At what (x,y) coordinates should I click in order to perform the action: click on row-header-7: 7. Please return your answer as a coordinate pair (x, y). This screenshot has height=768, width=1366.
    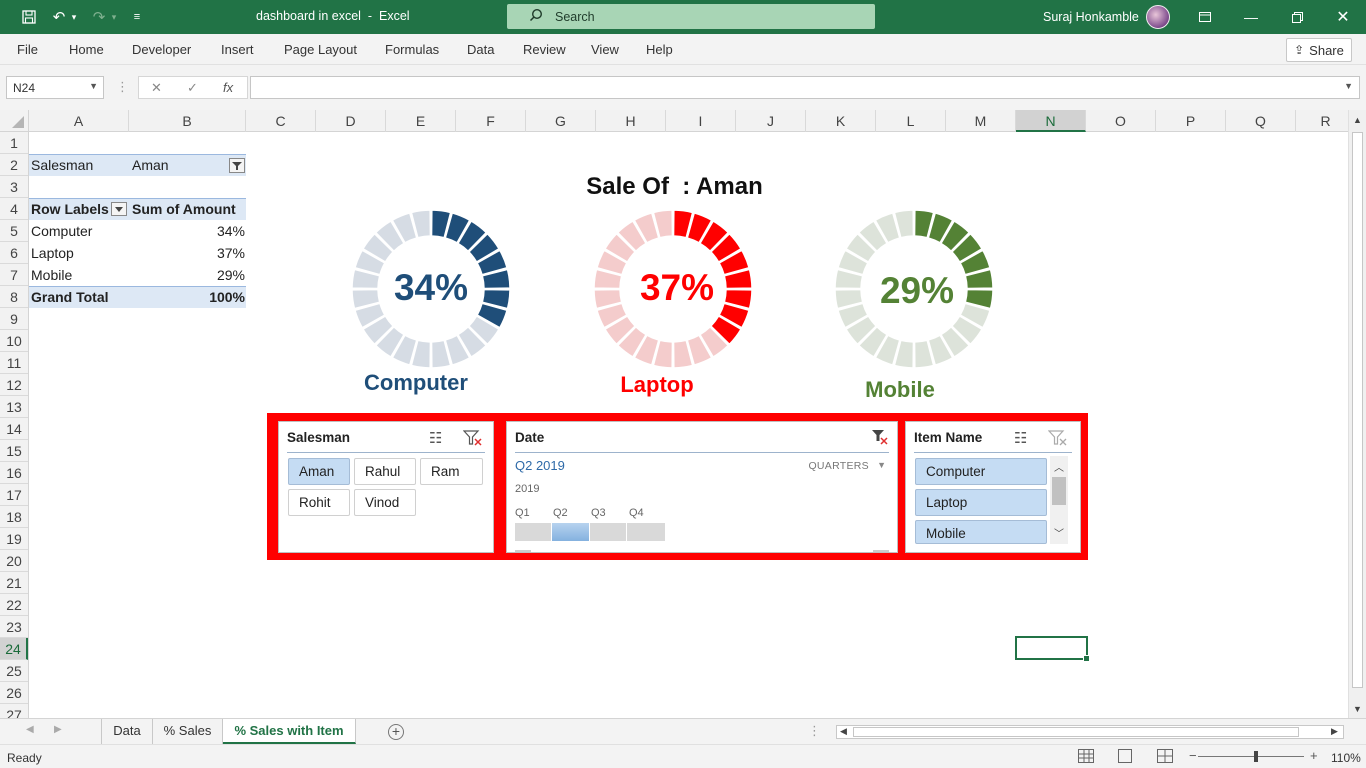
    Looking at the image, I should click on (14, 275).